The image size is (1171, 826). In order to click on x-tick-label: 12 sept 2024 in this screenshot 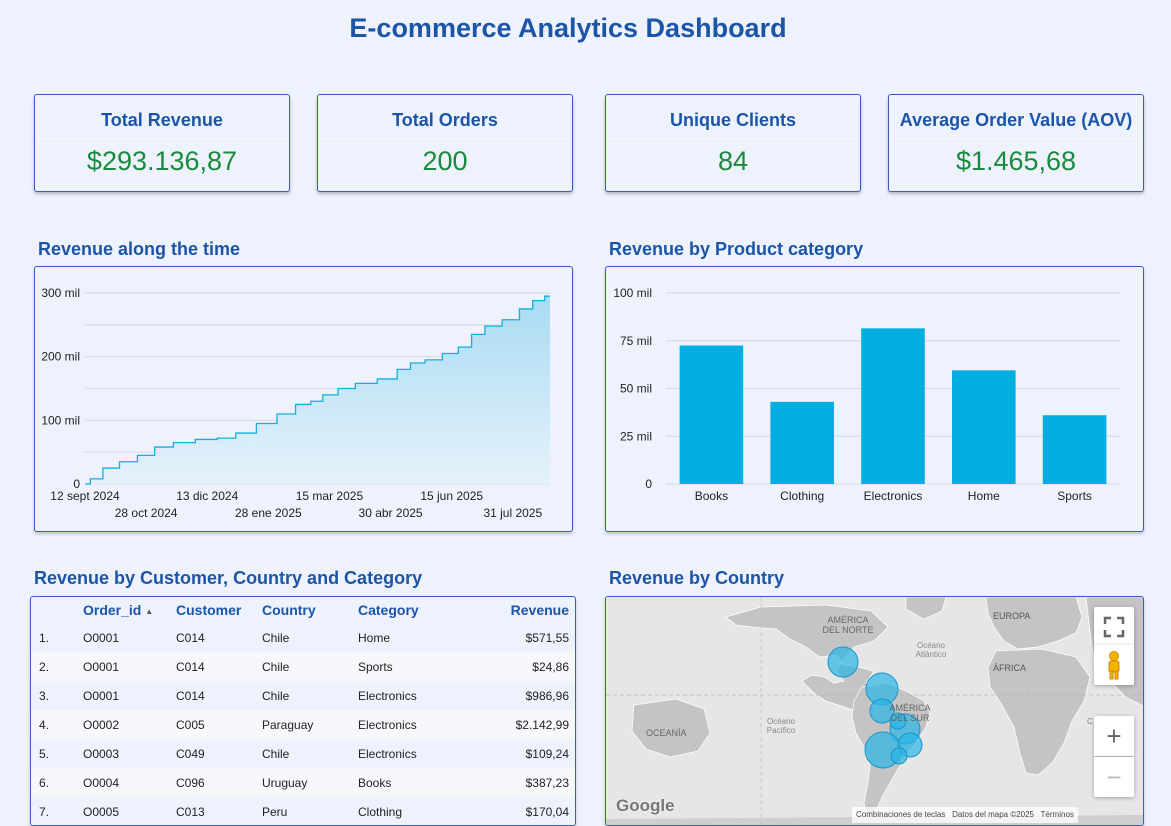, I will do `click(85, 496)`.